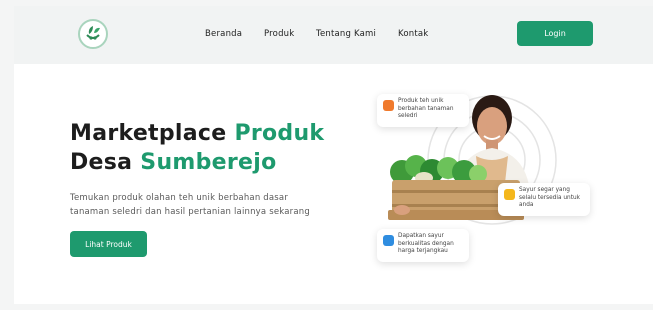 The width and height of the screenshot is (653, 310). Describe the element at coordinates (208, 162) in the screenshot. I see `hero-title-highlight: Sumberejo` at that location.